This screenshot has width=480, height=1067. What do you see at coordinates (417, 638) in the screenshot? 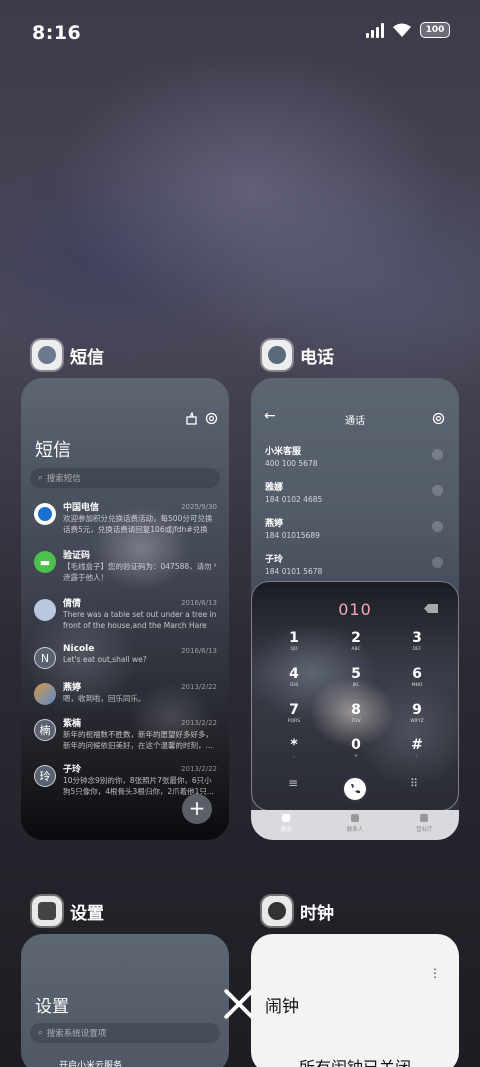
I see `dial-key-digit: 3` at bounding box center [417, 638].